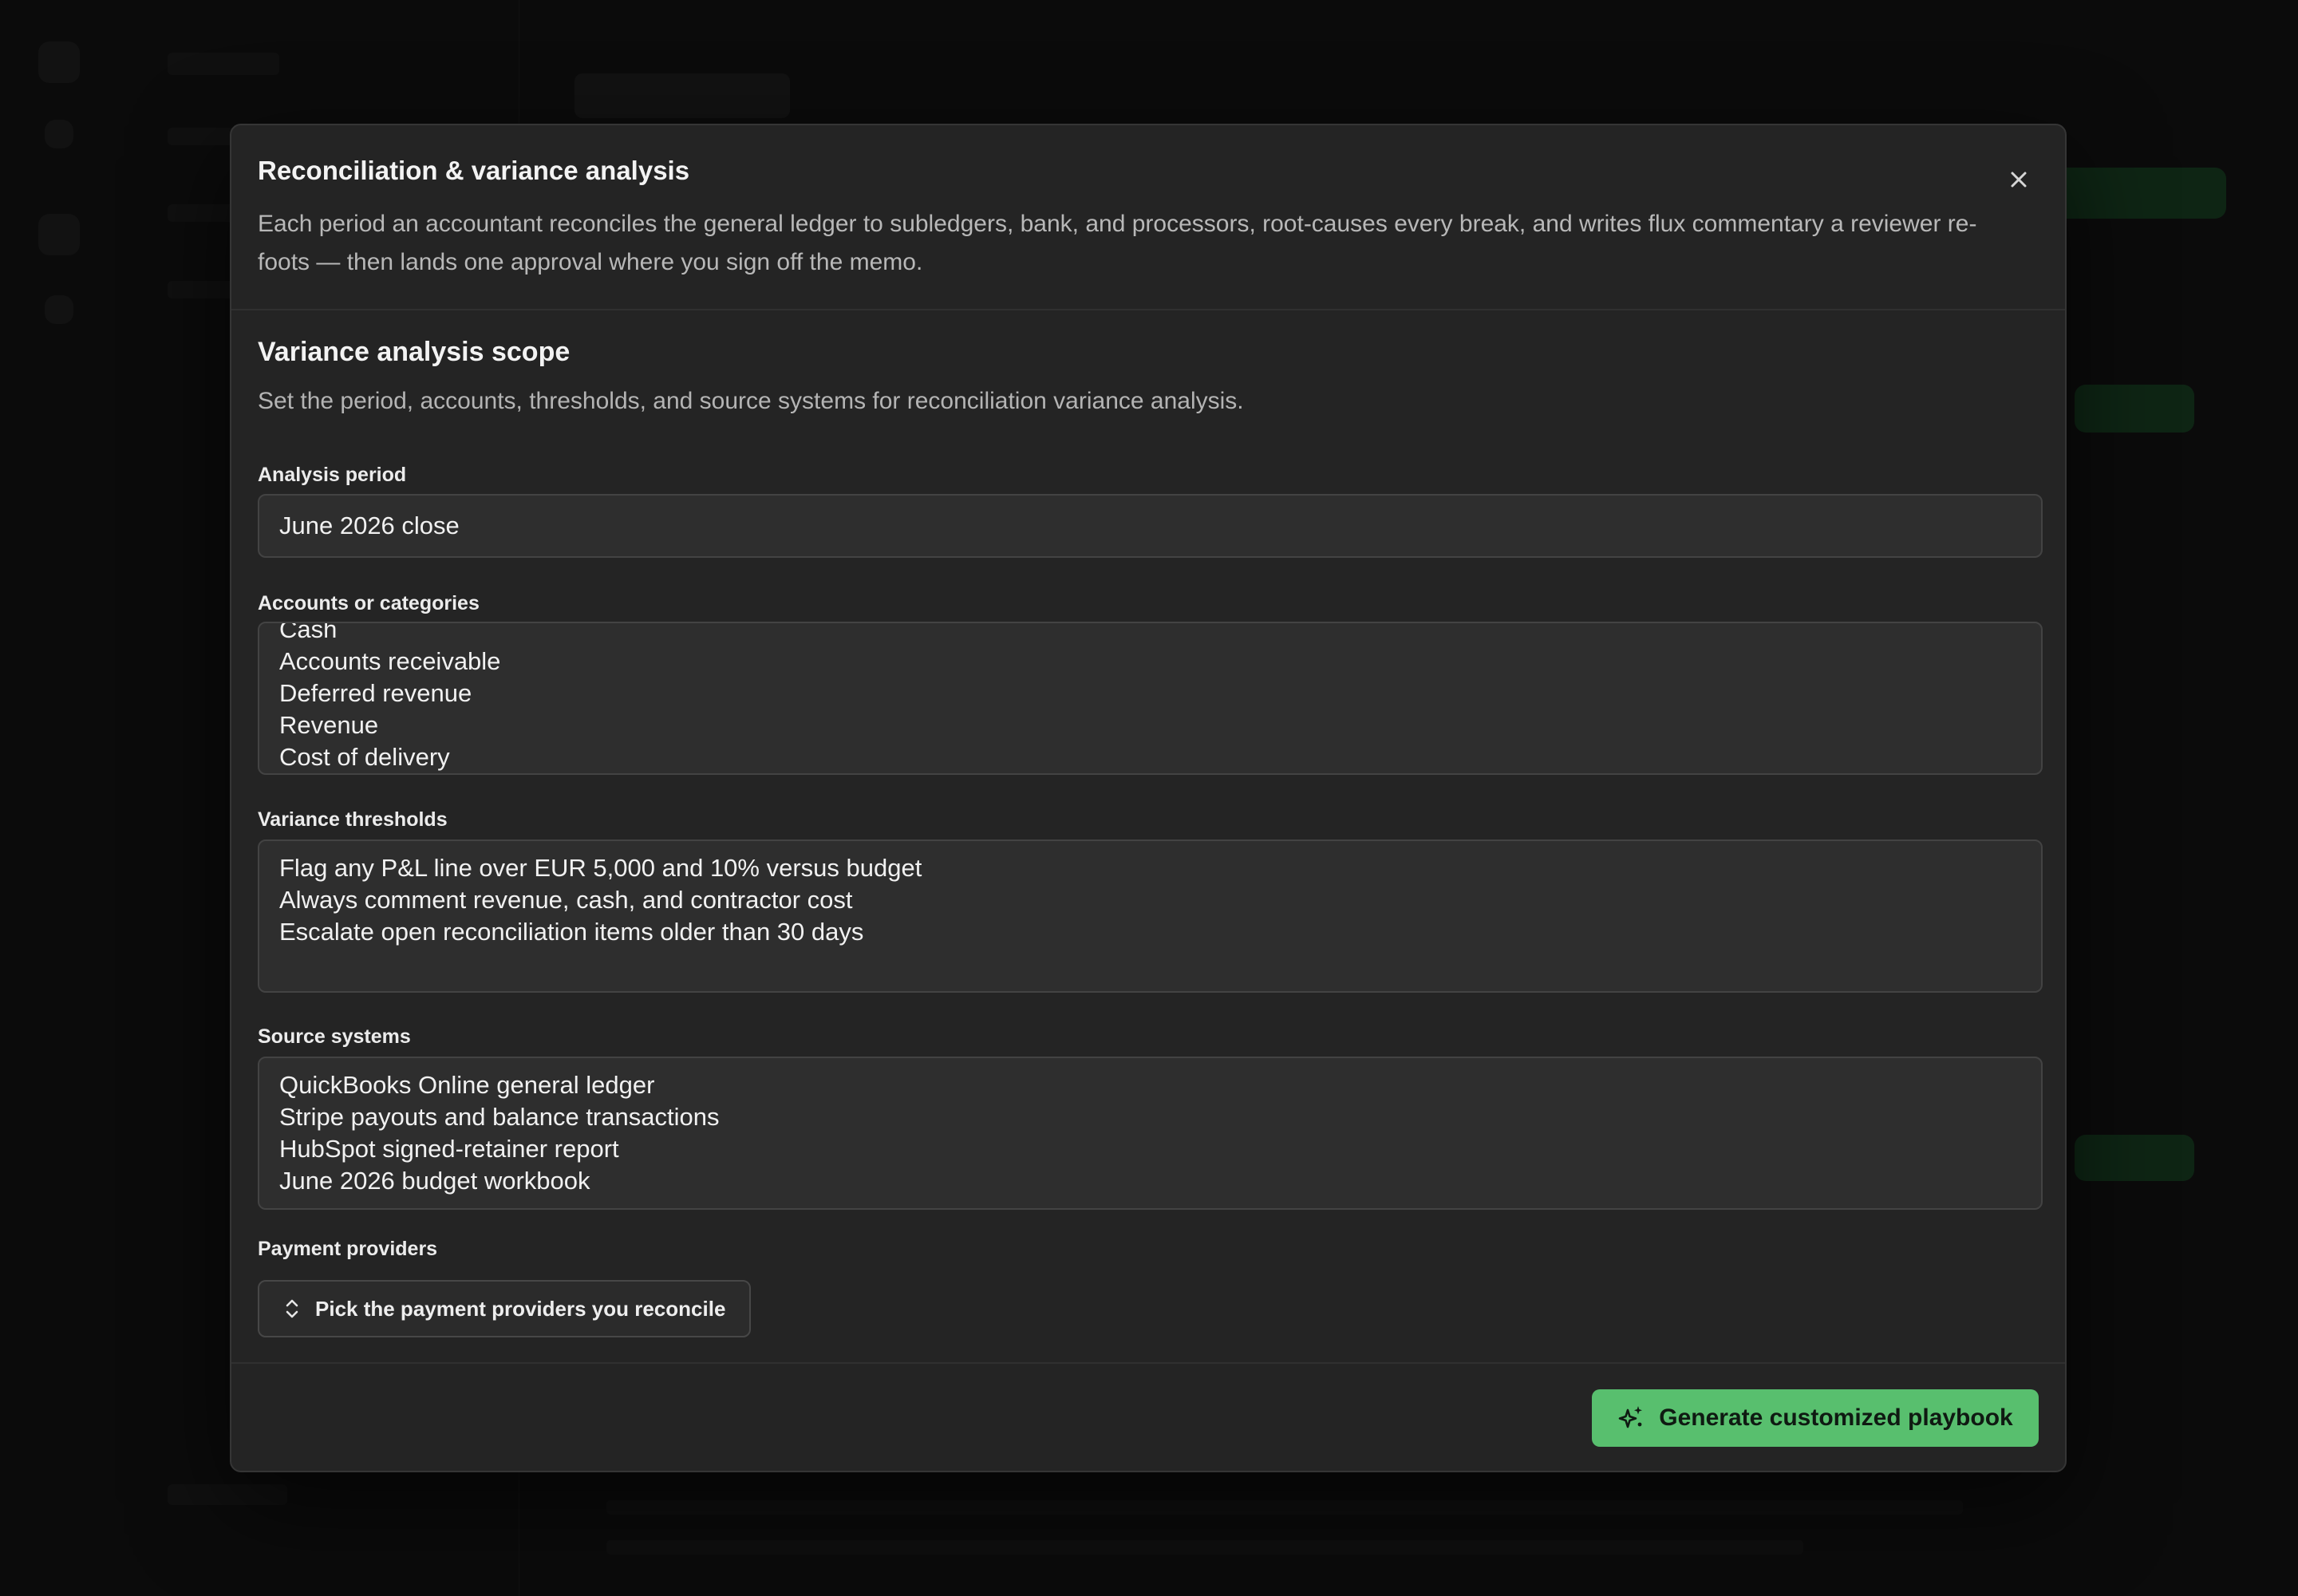 Image resolution: width=2298 pixels, height=1596 pixels. What do you see at coordinates (1150, 526) in the screenshot?
I see `analysis-period-input: June 2026 close` at bounding box center [1150, 526].